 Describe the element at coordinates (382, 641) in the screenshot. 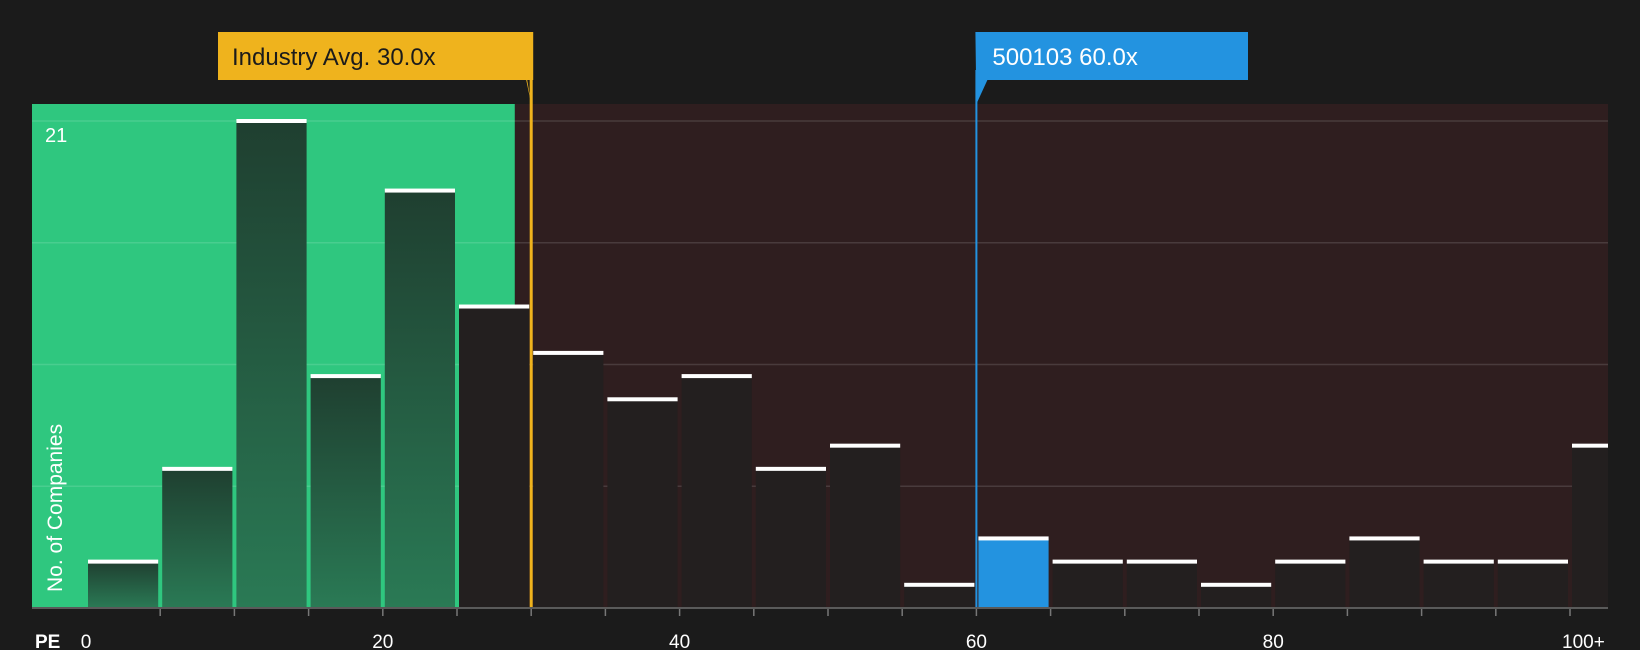

I see `x-tick-label: 20` at that location.